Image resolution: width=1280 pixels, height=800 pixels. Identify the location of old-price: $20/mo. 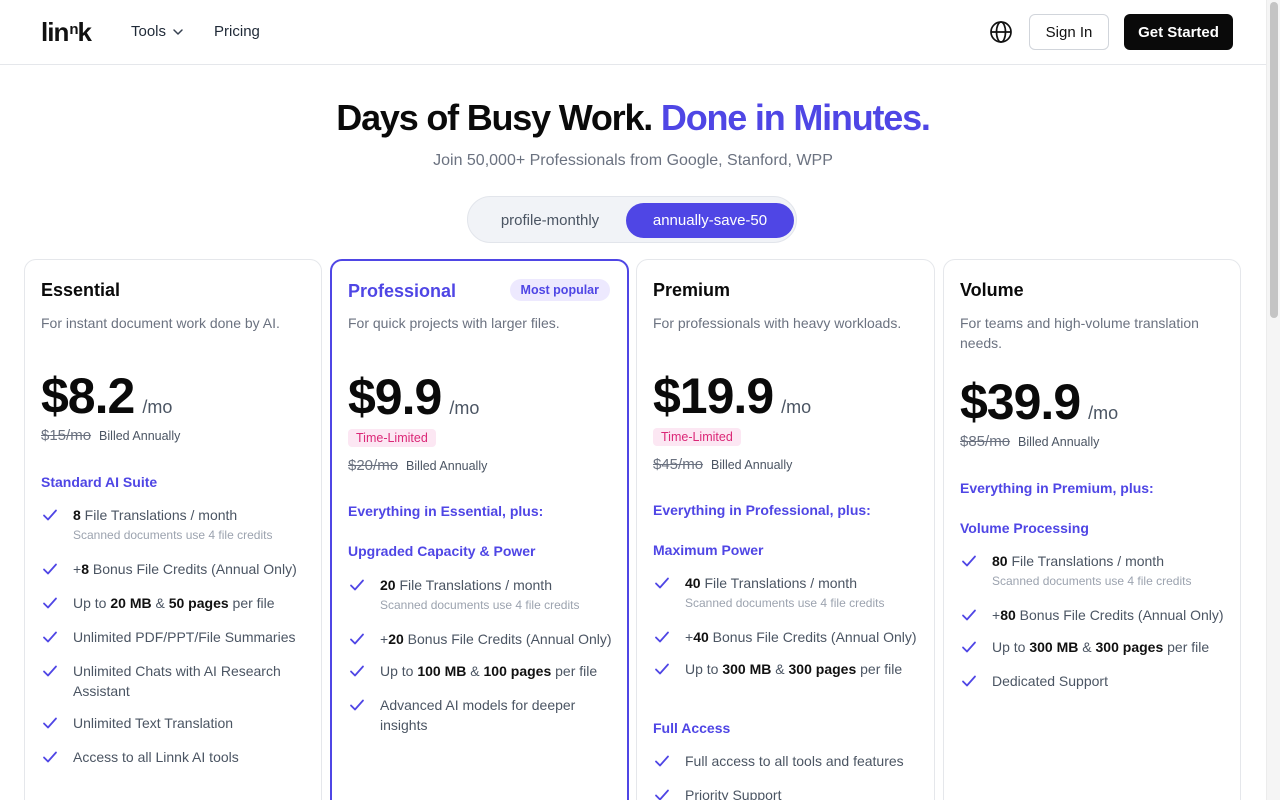
(373, 465).